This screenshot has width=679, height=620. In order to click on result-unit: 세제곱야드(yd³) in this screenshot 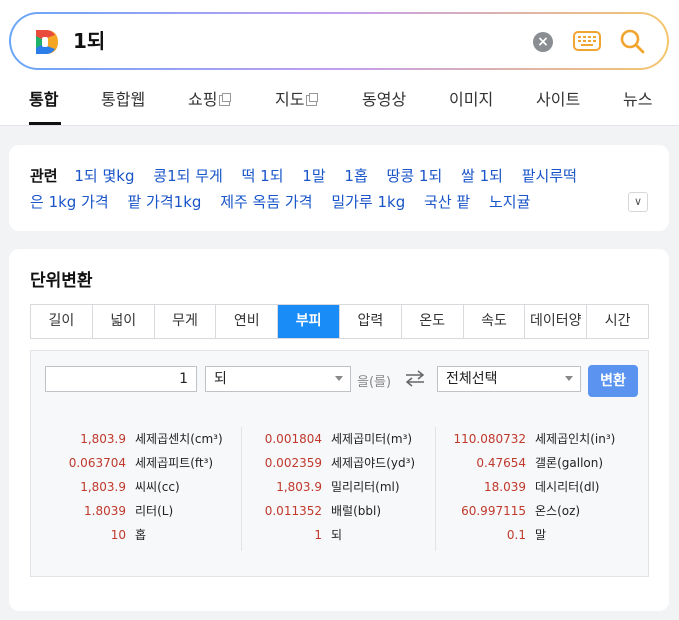, I will do `click(373, 463)`.